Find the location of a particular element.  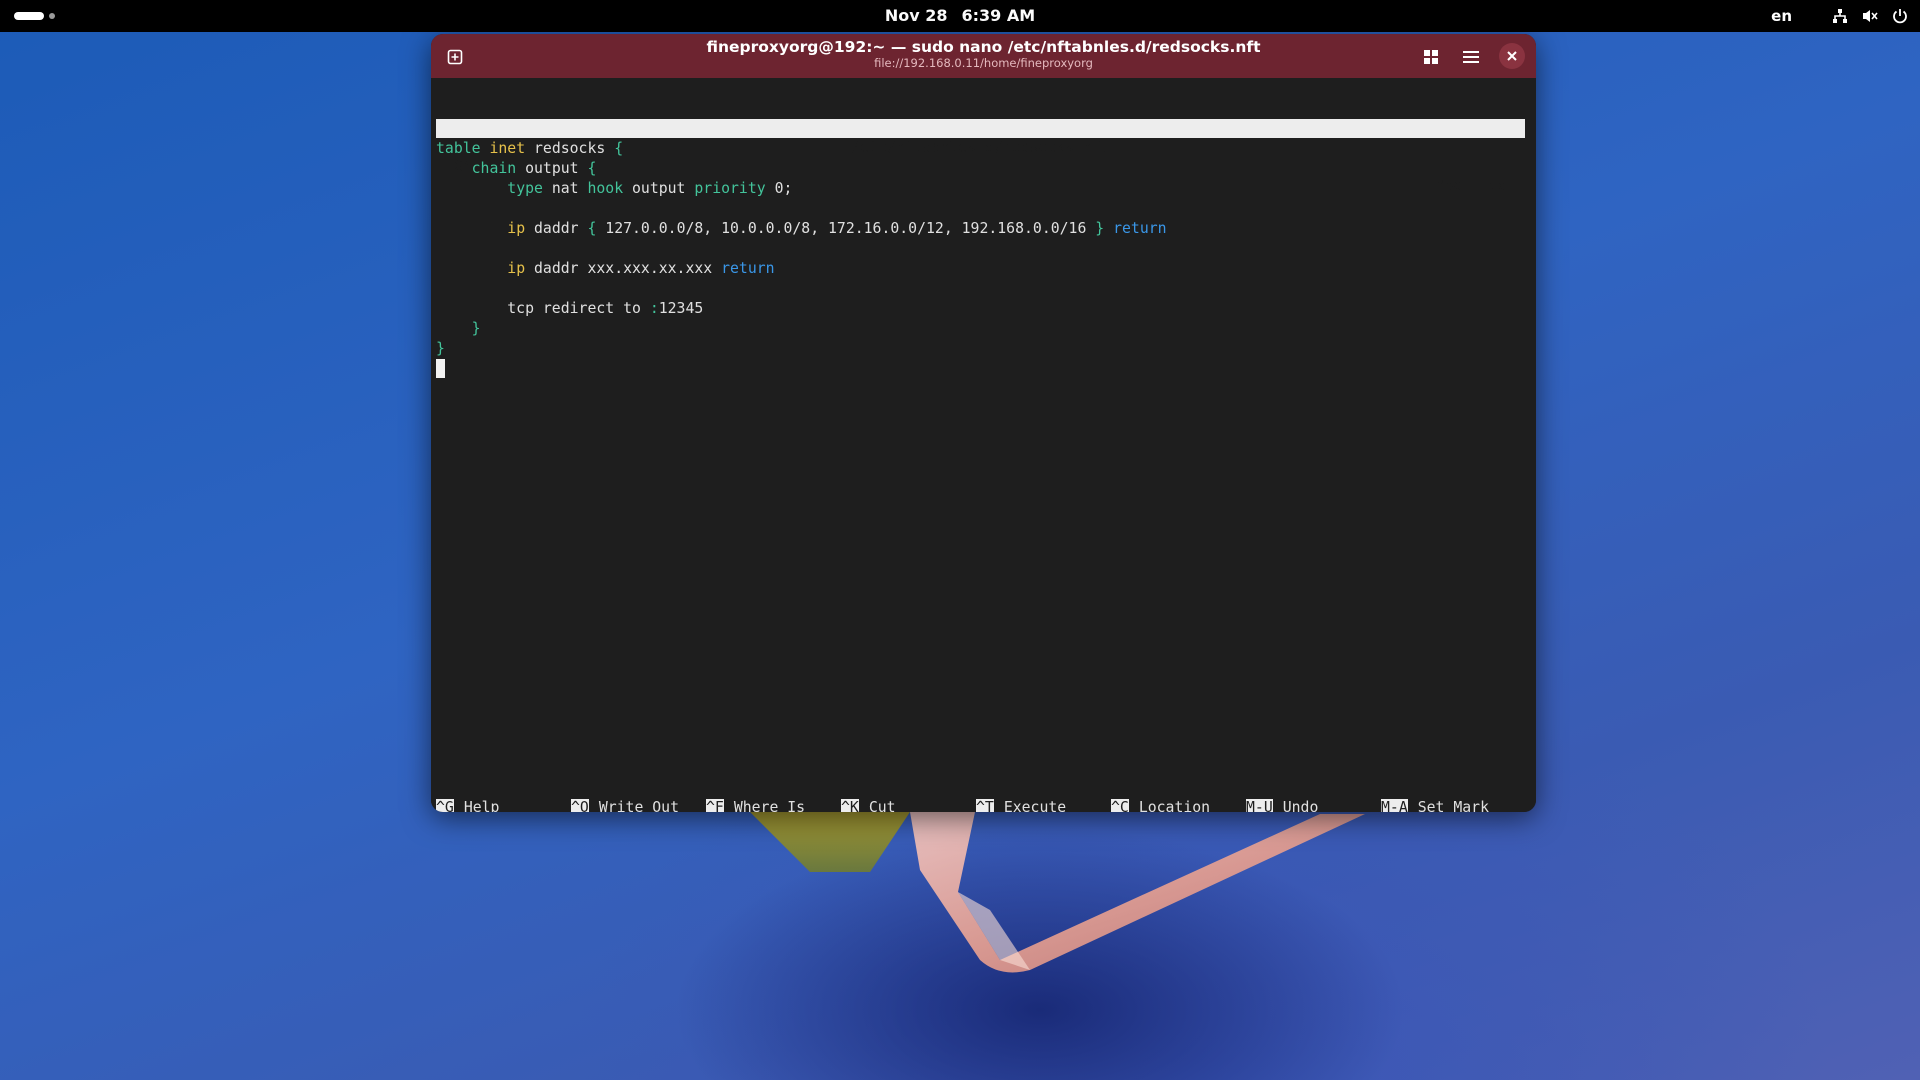

code-token: type is located at coordinates (525, 188).